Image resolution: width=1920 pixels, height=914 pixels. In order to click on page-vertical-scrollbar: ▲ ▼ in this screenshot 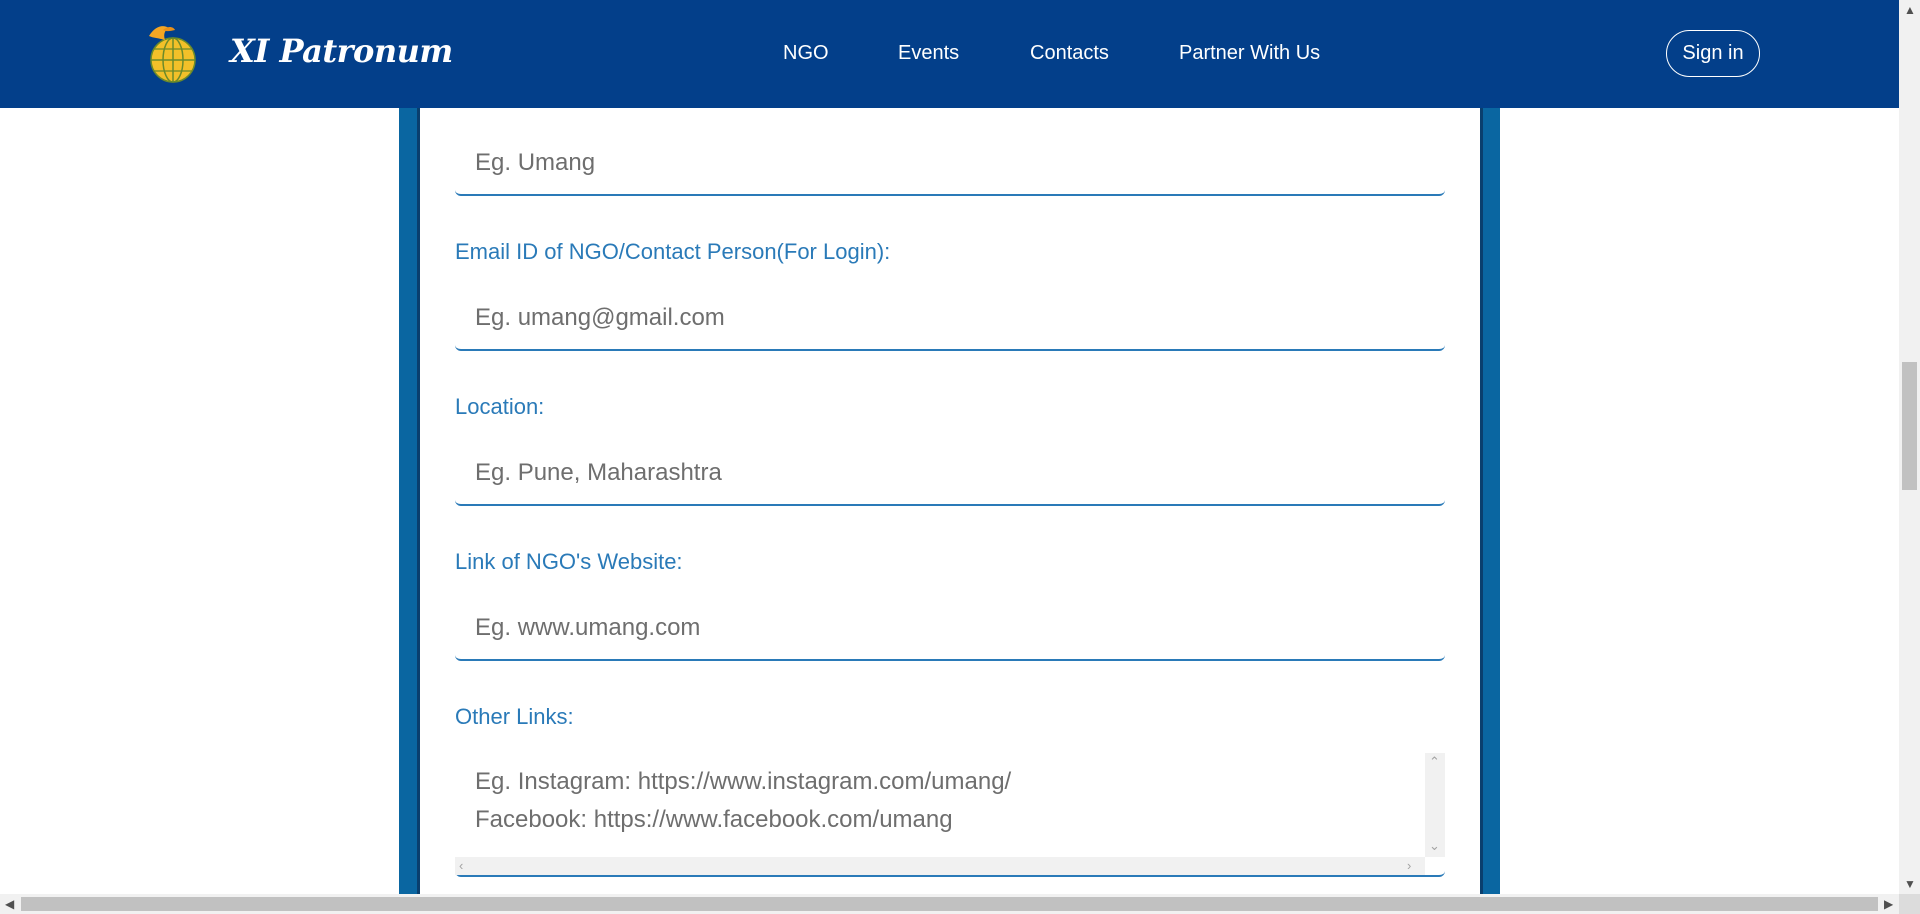, I will do `click(1909, 447)`.